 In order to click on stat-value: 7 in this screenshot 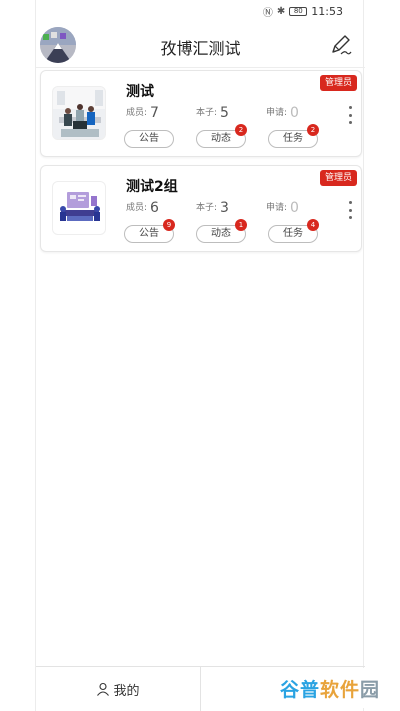, I will do `click(154, 113)`.